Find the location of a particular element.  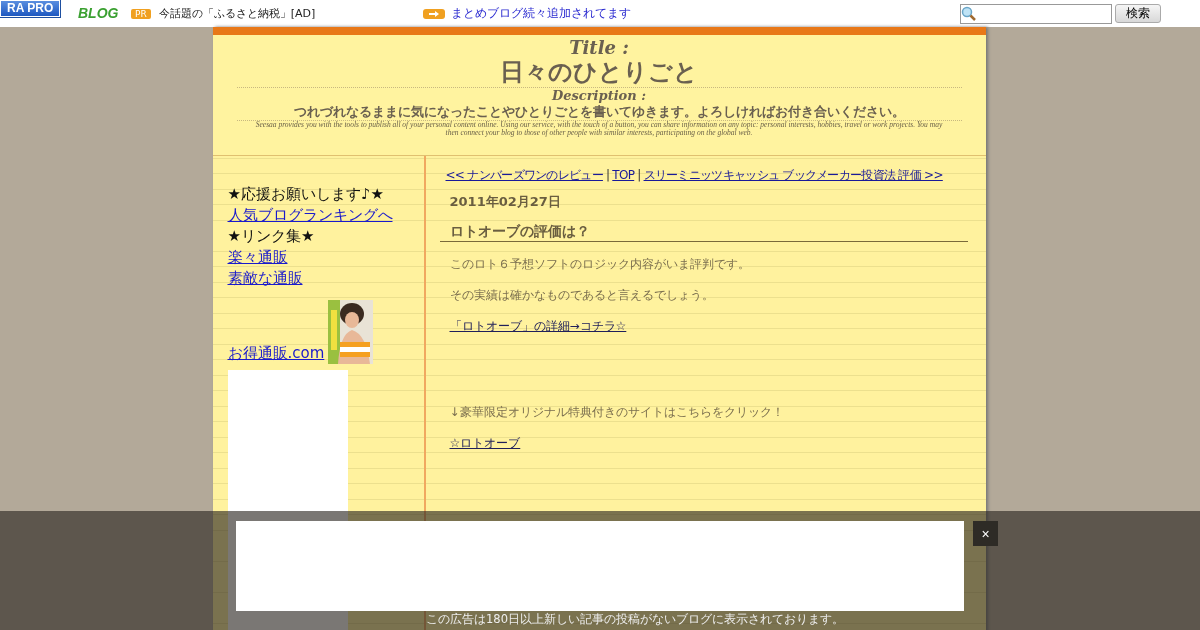

sidebar-link: 人気ブログランキングへ is located at coordinates (310, 215).